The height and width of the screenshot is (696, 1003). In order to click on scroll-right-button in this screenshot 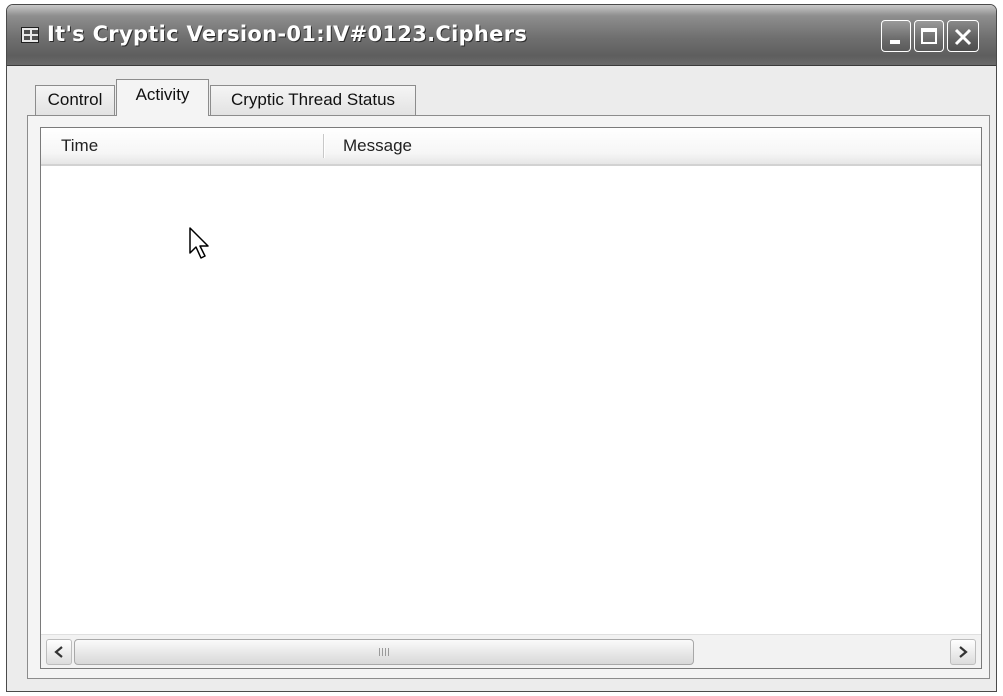, I will do `click(963, 652)`.